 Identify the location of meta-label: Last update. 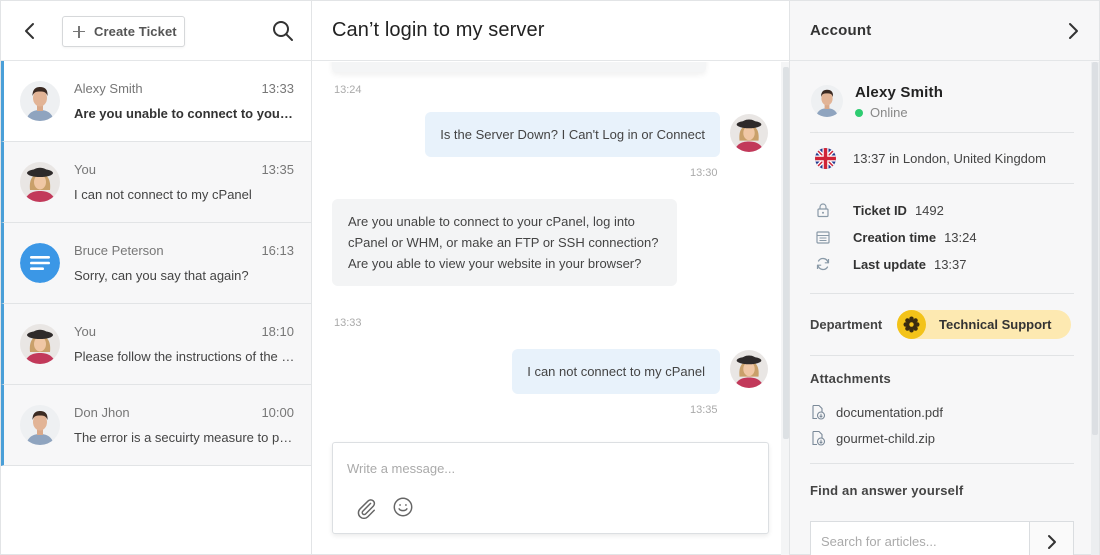
(889, 264).